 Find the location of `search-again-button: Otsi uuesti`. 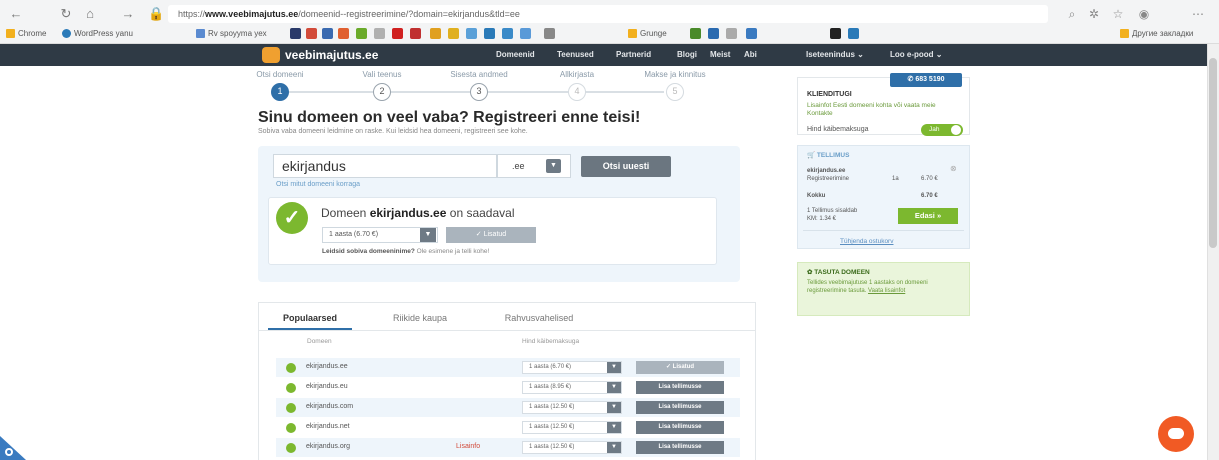

search-again-button: Otsi uuesti is located at coordinates (626, 166).